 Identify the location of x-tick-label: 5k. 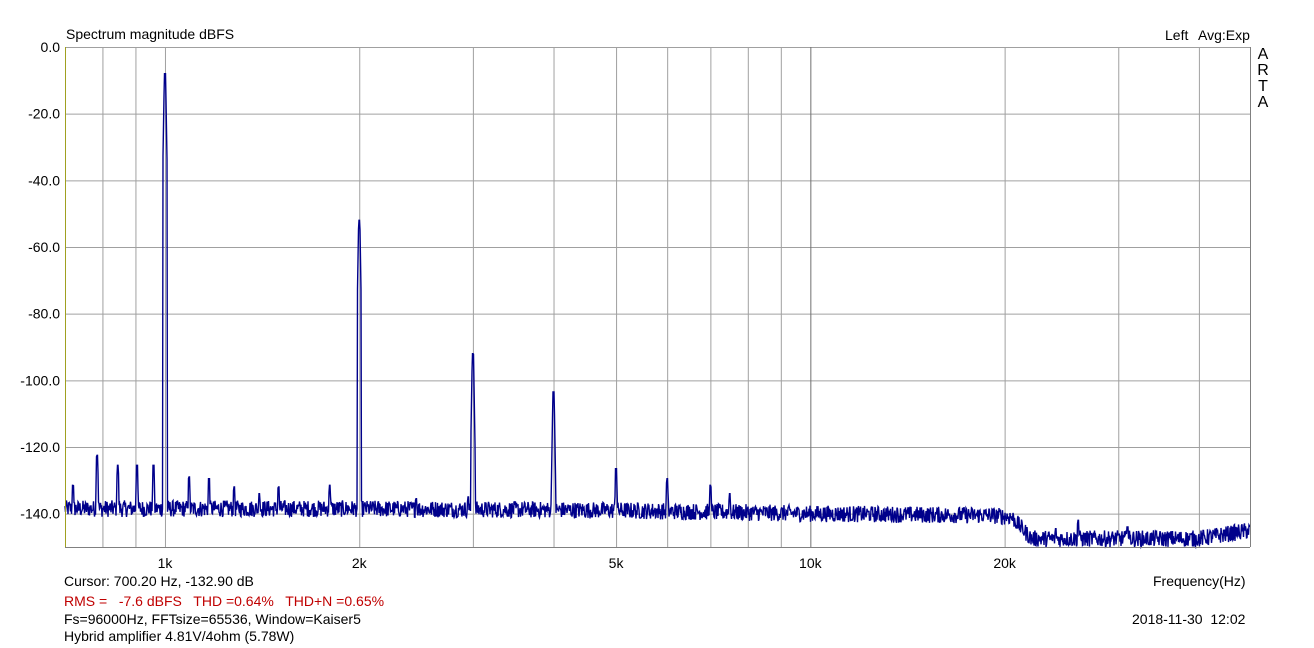
(617, 563).